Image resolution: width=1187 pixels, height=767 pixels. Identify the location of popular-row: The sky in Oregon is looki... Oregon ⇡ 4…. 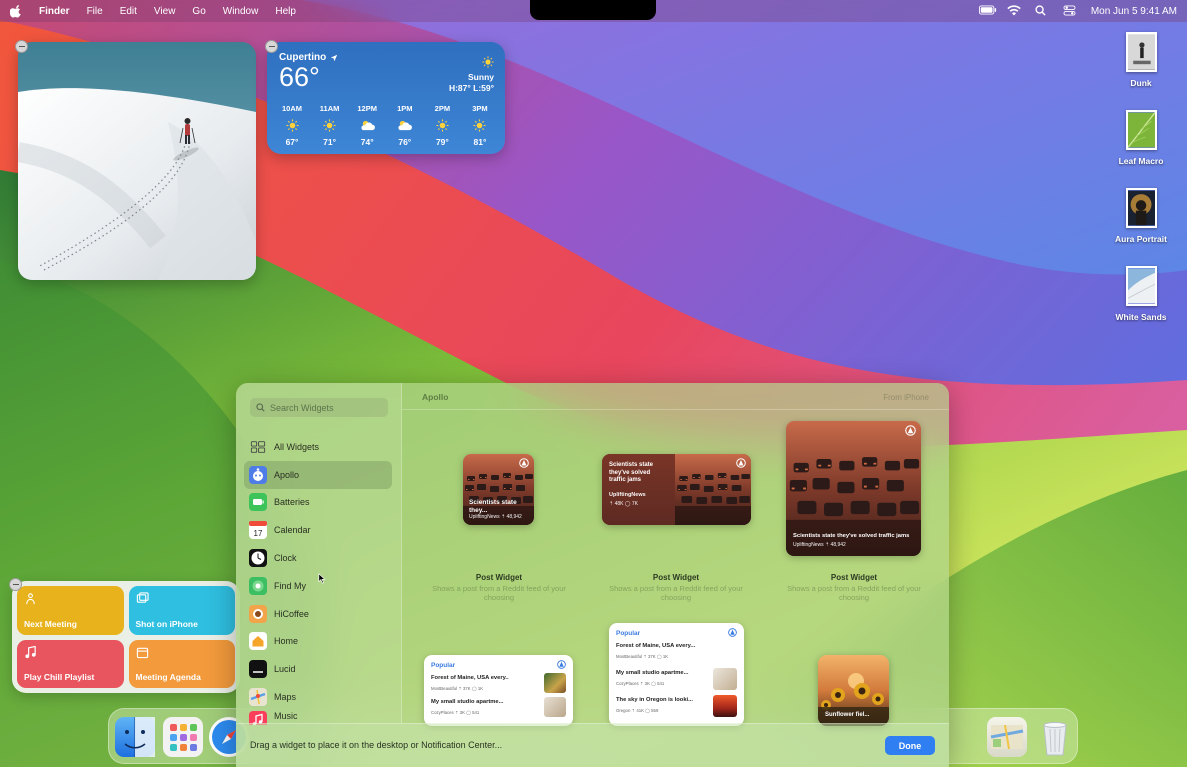
(676, 707).